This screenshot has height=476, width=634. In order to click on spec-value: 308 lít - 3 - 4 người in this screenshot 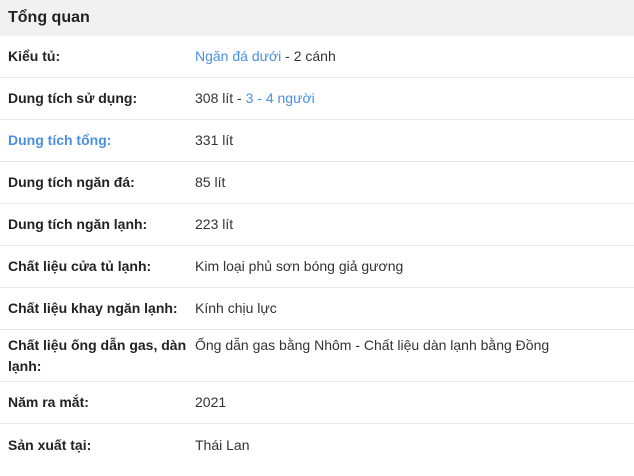, I will do `click(414, 98)`.